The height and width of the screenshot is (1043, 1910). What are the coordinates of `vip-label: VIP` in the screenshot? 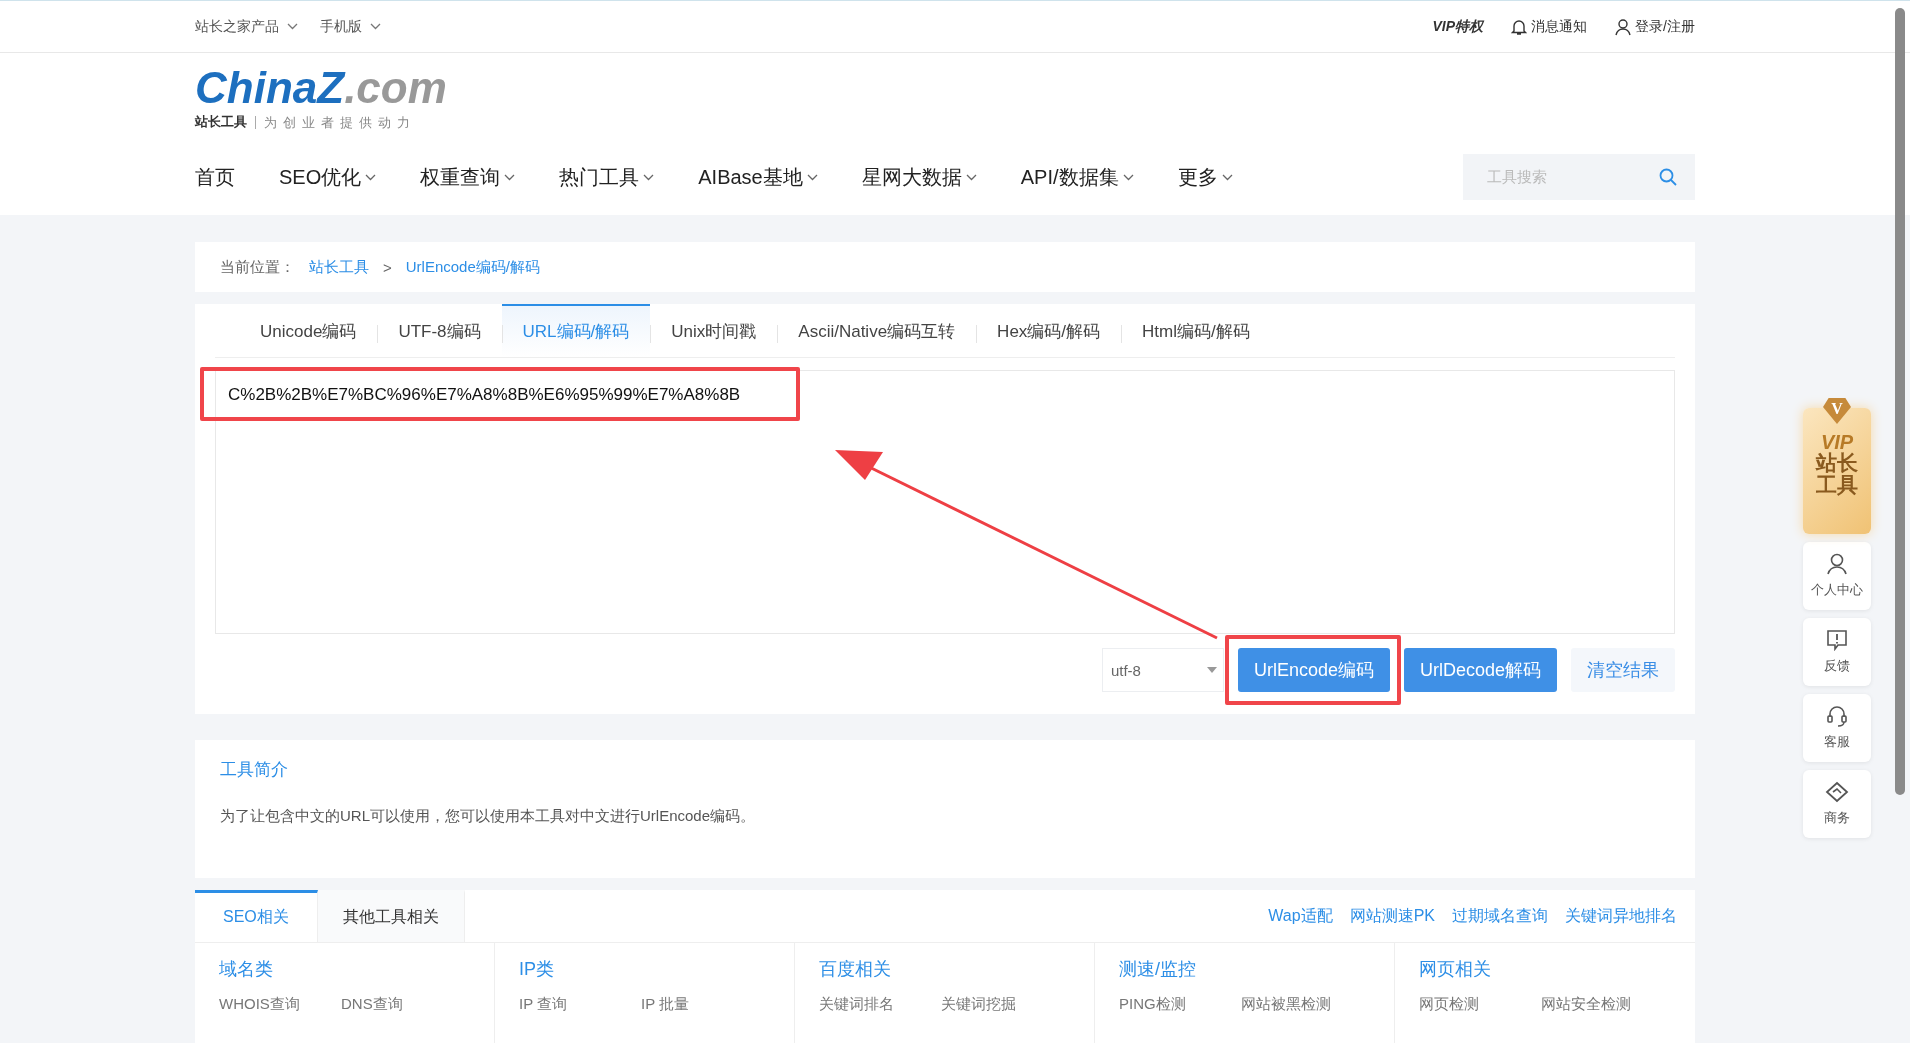 It's located at (1837, 442).